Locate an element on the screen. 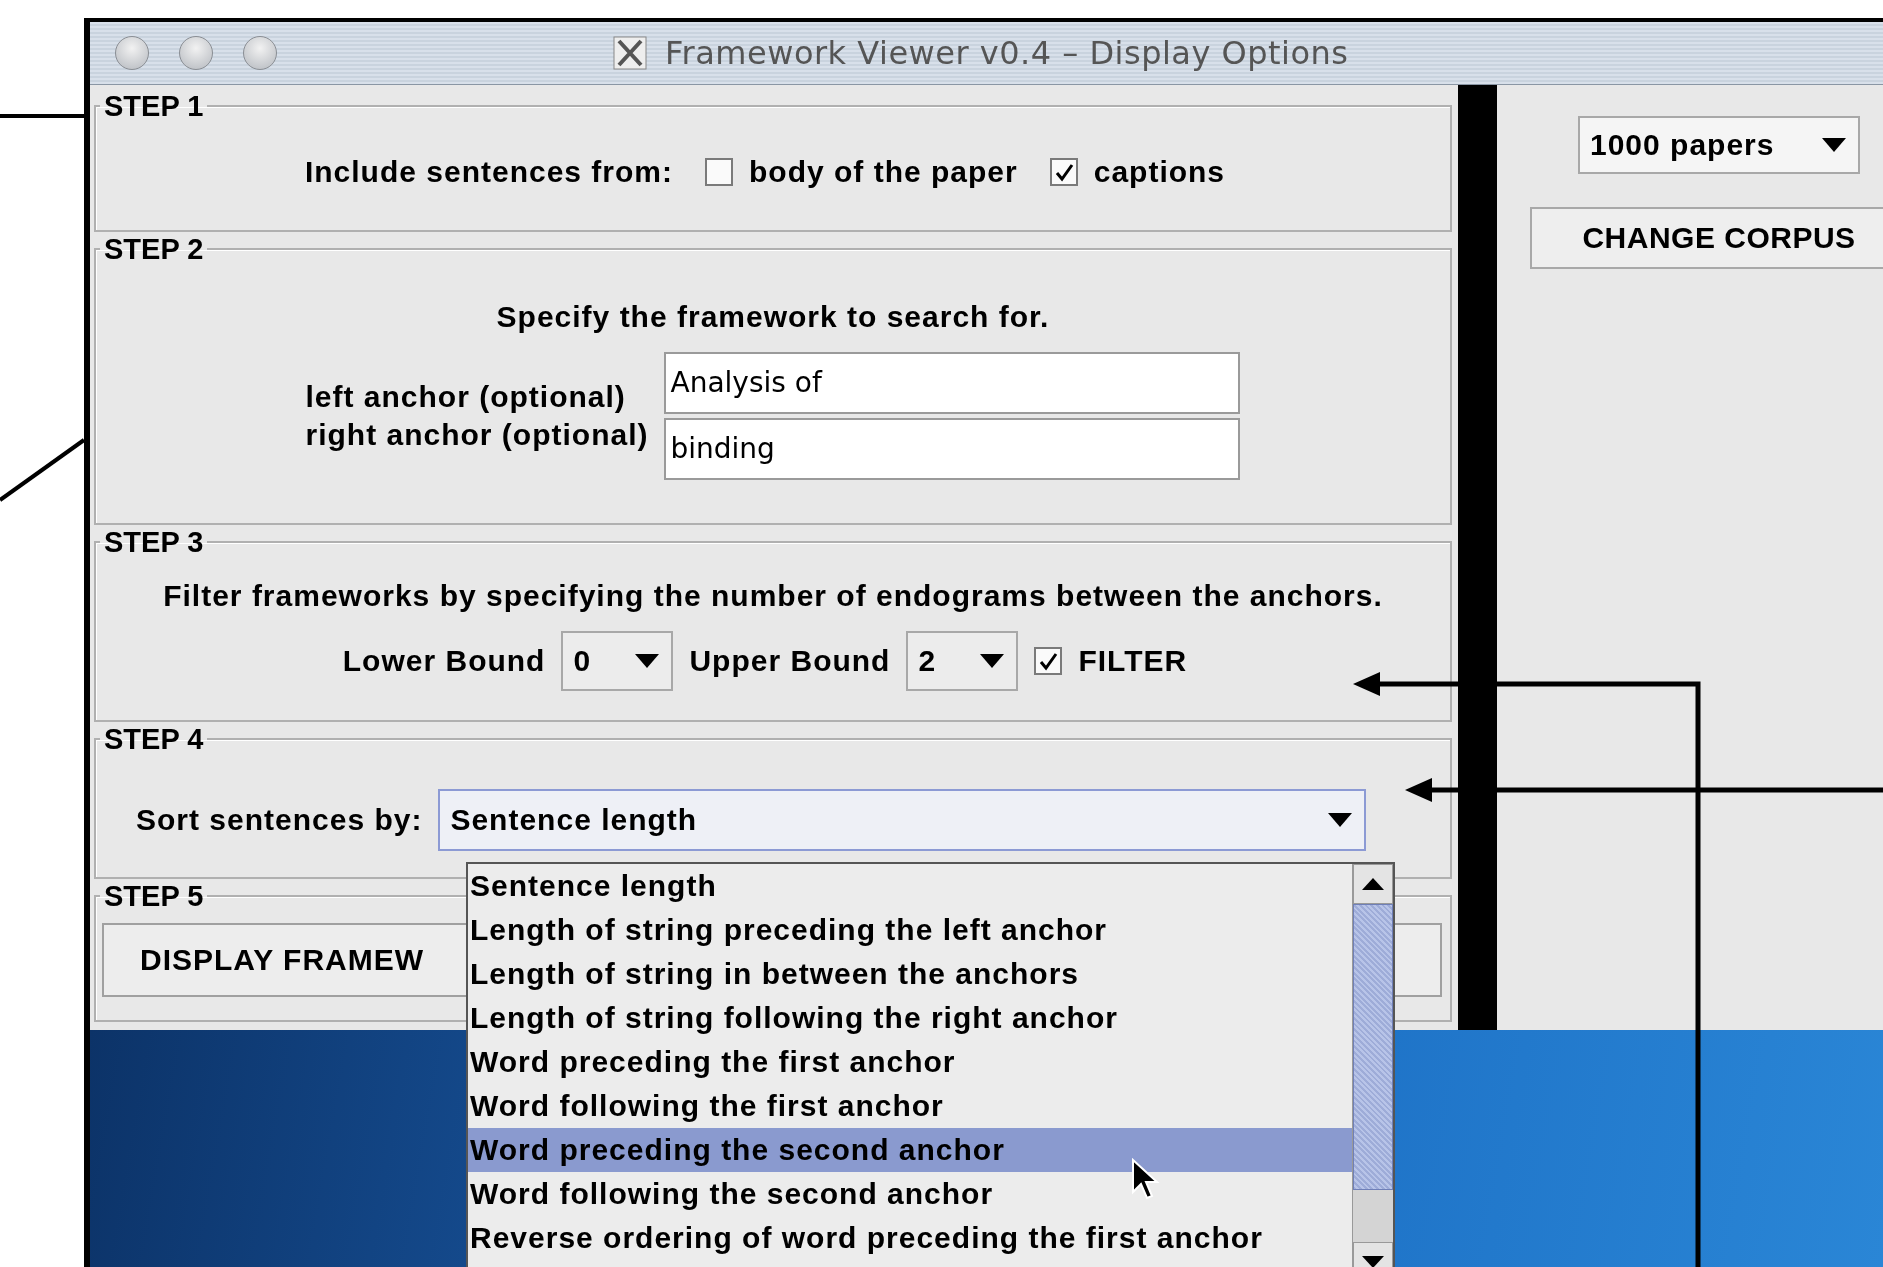  bound-label: Lower Bound is located at coordinates (444, 660).